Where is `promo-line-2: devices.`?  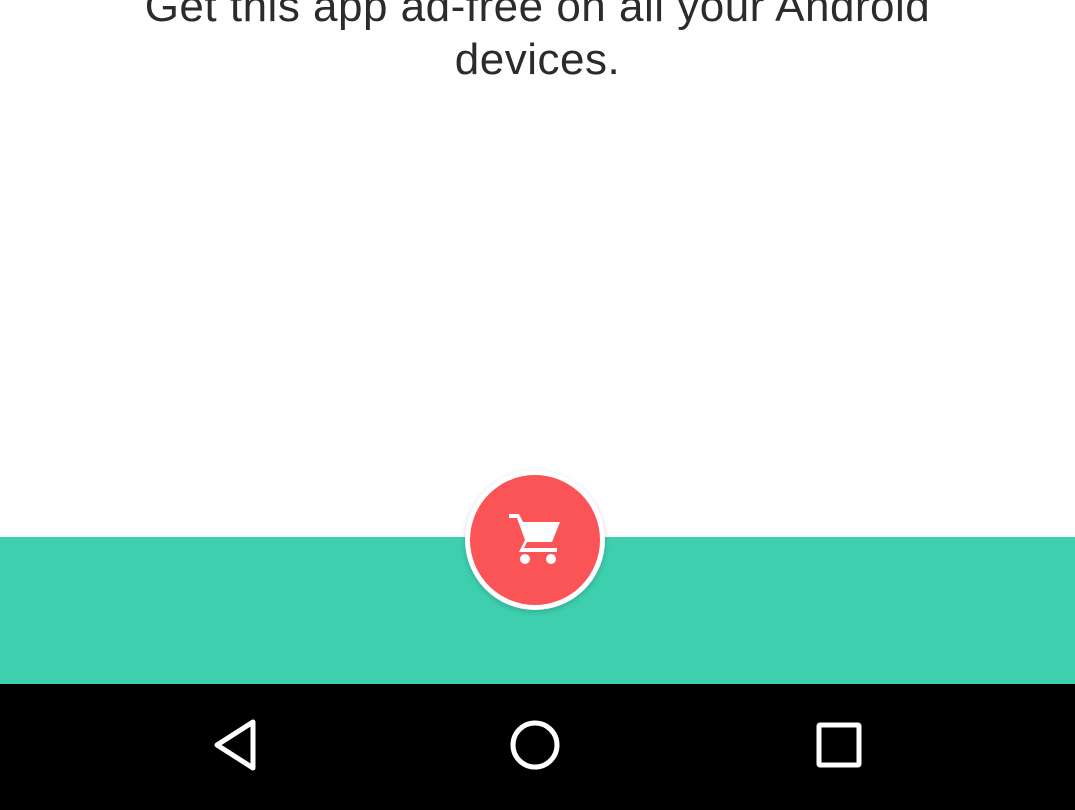 promo-line-2: devices. is located at coordinates (537, 59).